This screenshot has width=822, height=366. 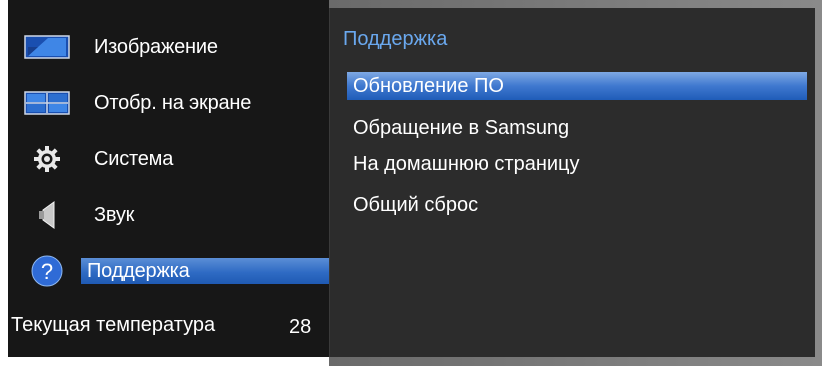 What do you see at coordinates (416, 204) in the screenshot?
I see `submenu-item-label: Общий сброс` at bounding box center [416, 204].